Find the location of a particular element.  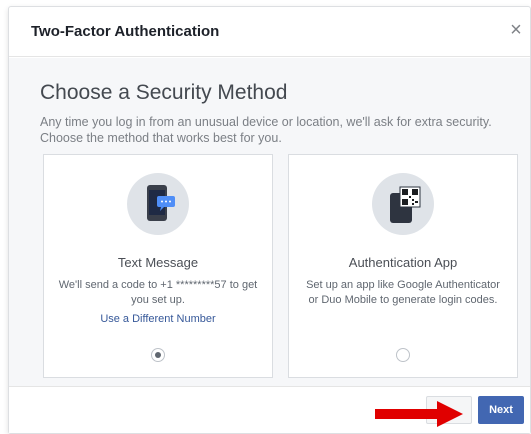

phone-message-icon is located at coordinates (158, 204).